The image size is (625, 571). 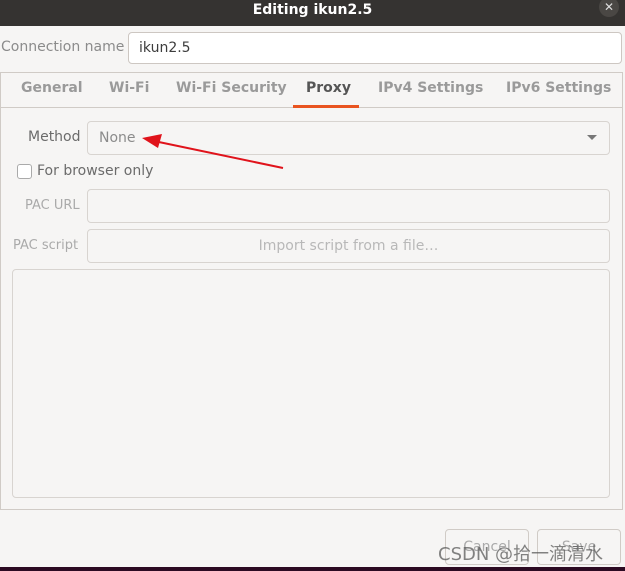 I want to click on pac-url-input, so click(x=348, y=206).